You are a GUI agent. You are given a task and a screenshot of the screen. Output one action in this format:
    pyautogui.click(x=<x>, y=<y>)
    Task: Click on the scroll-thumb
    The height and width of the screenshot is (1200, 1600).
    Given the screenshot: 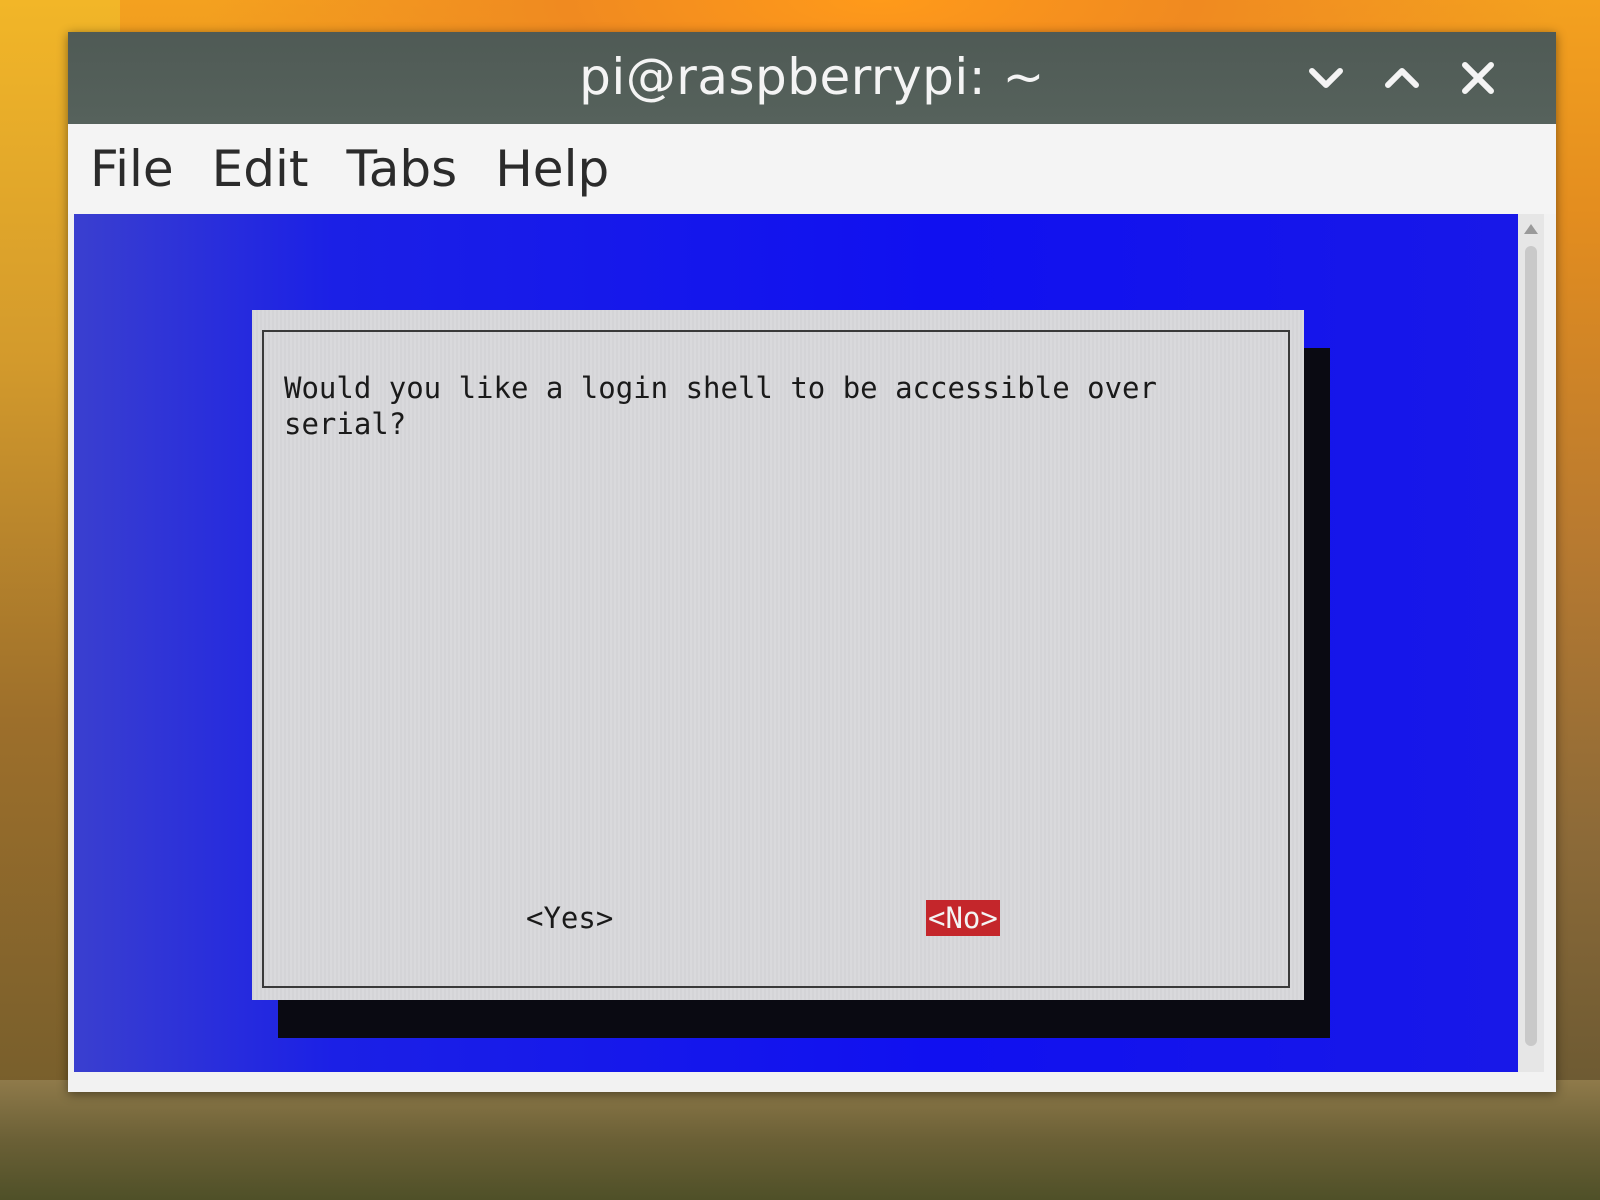 What is the action you would take?
    pyautogui.click(x=1531, y=646)
    